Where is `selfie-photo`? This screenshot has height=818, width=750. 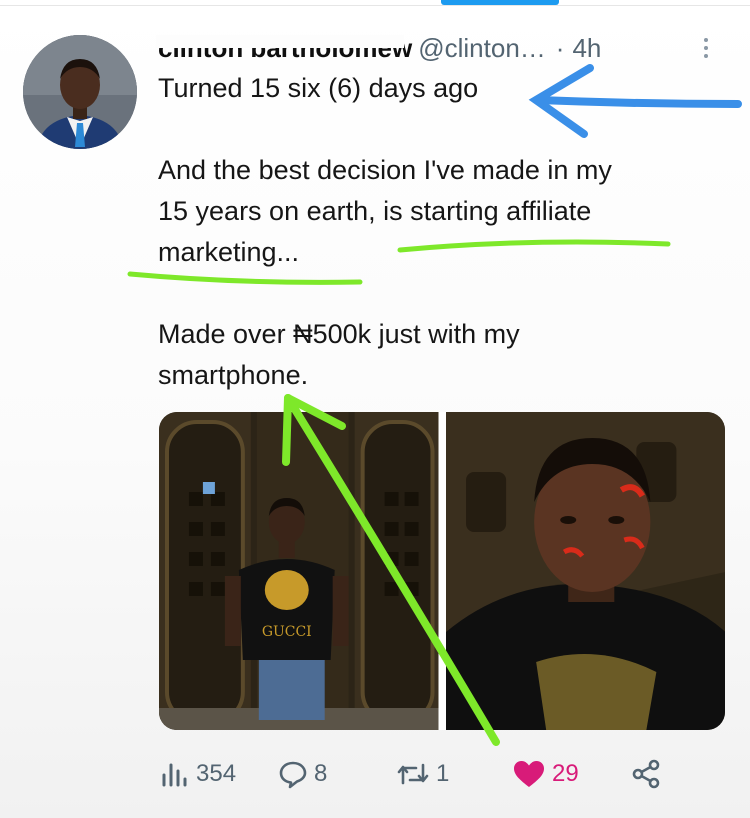 selfie-photo is located at coordinates (585, 571).